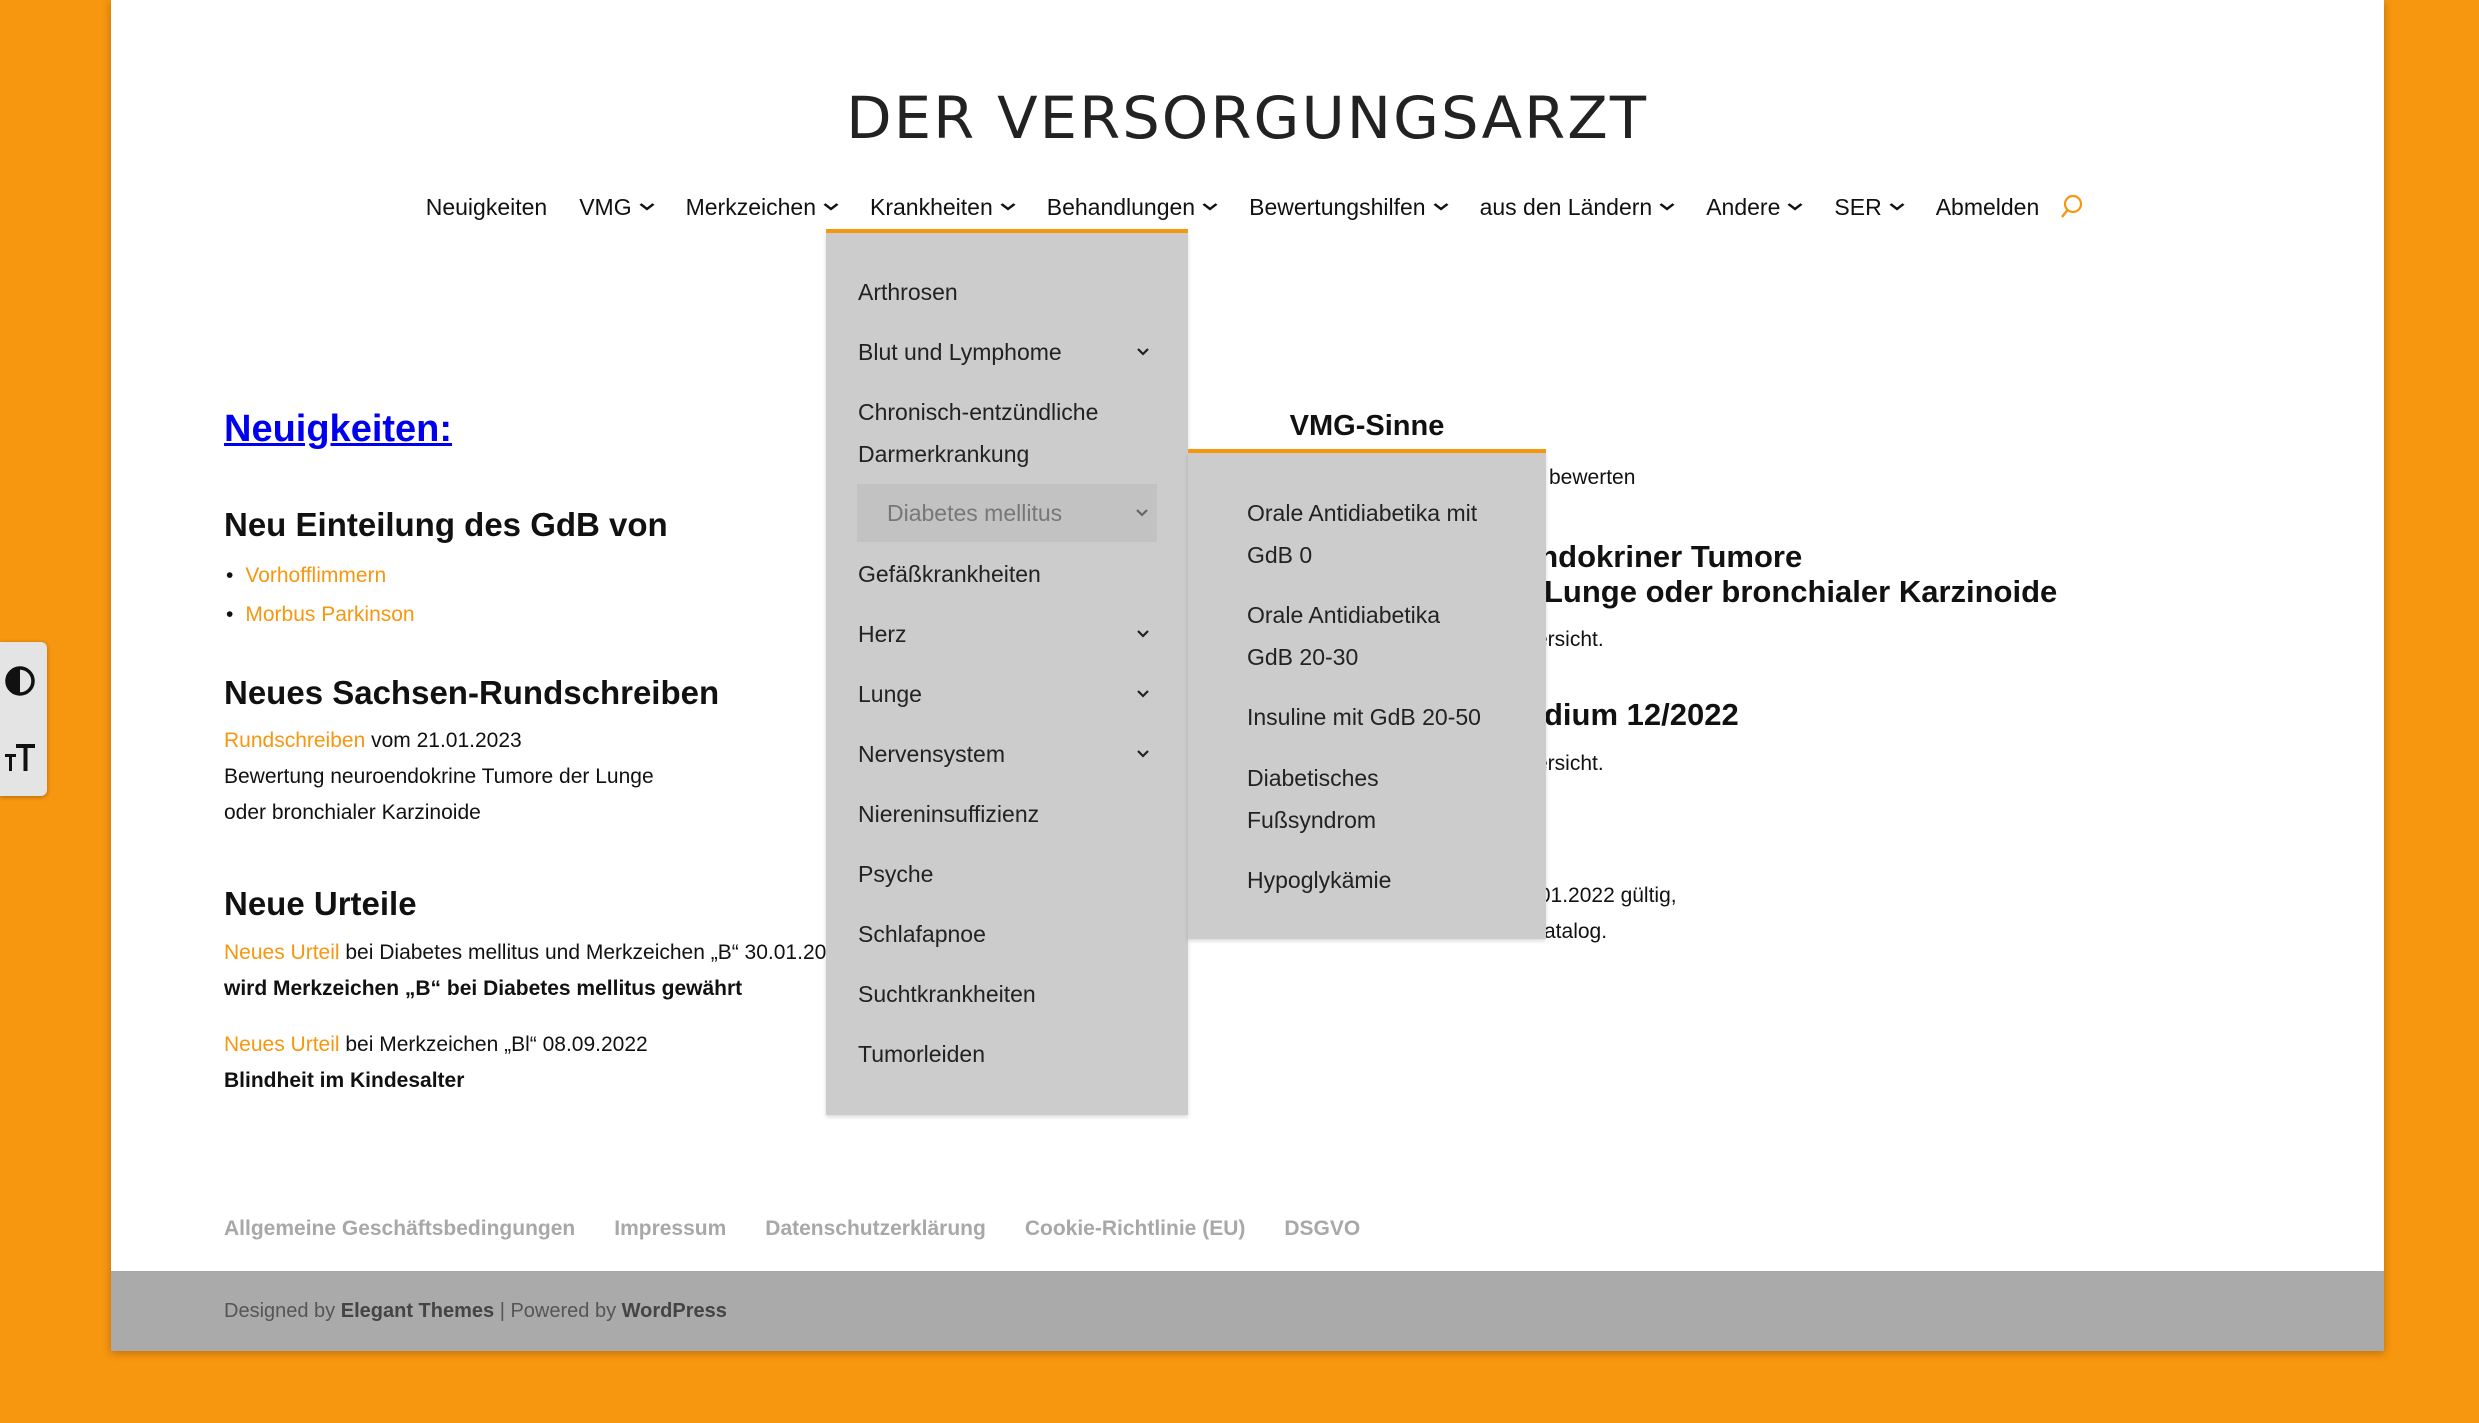 This screenshot has height=1423, width=2479. Describe the element at coordinates (329, 614) in the screenshot. I see `link-morbus-parkinson: Morbus Parkinson` at that location.